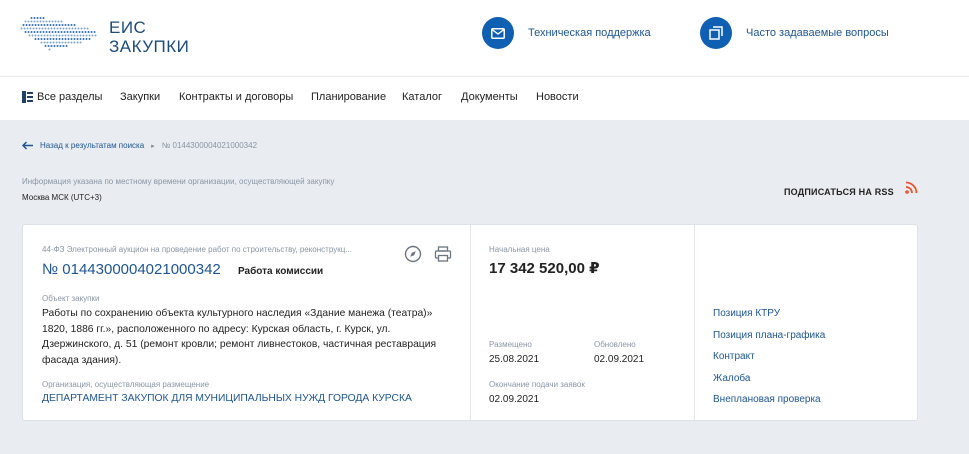 The height and width of the screenshot is (454, 969). What do you see at coordinates (746, 313) in the screenshot?
I see `ktru-position-link: Позиция КТРУ` at bounding box center [746, 313].